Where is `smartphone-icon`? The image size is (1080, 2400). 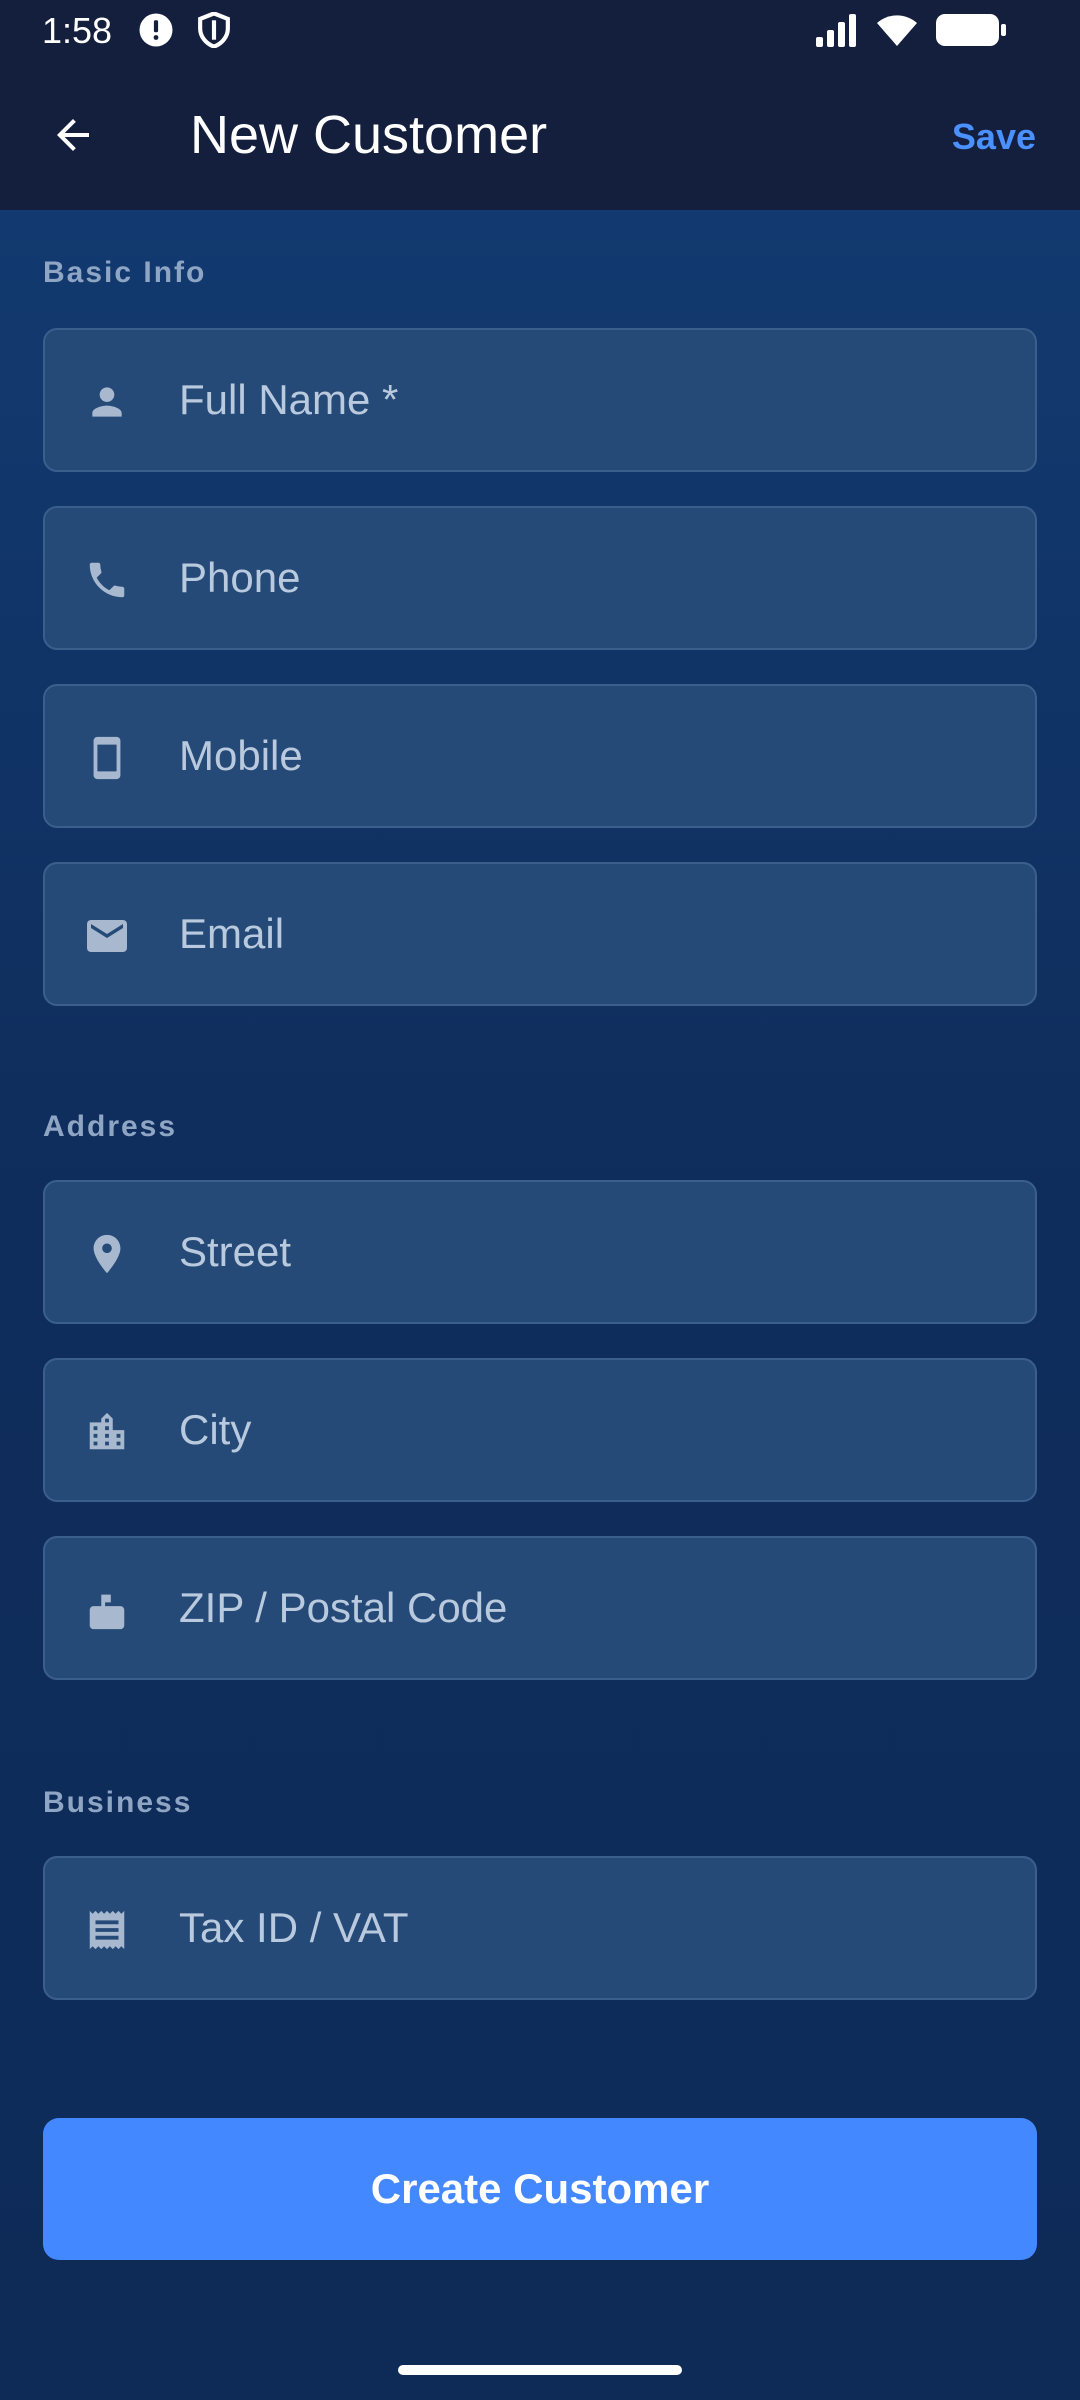 smartphone-icon is located at coordinates (107, 758).